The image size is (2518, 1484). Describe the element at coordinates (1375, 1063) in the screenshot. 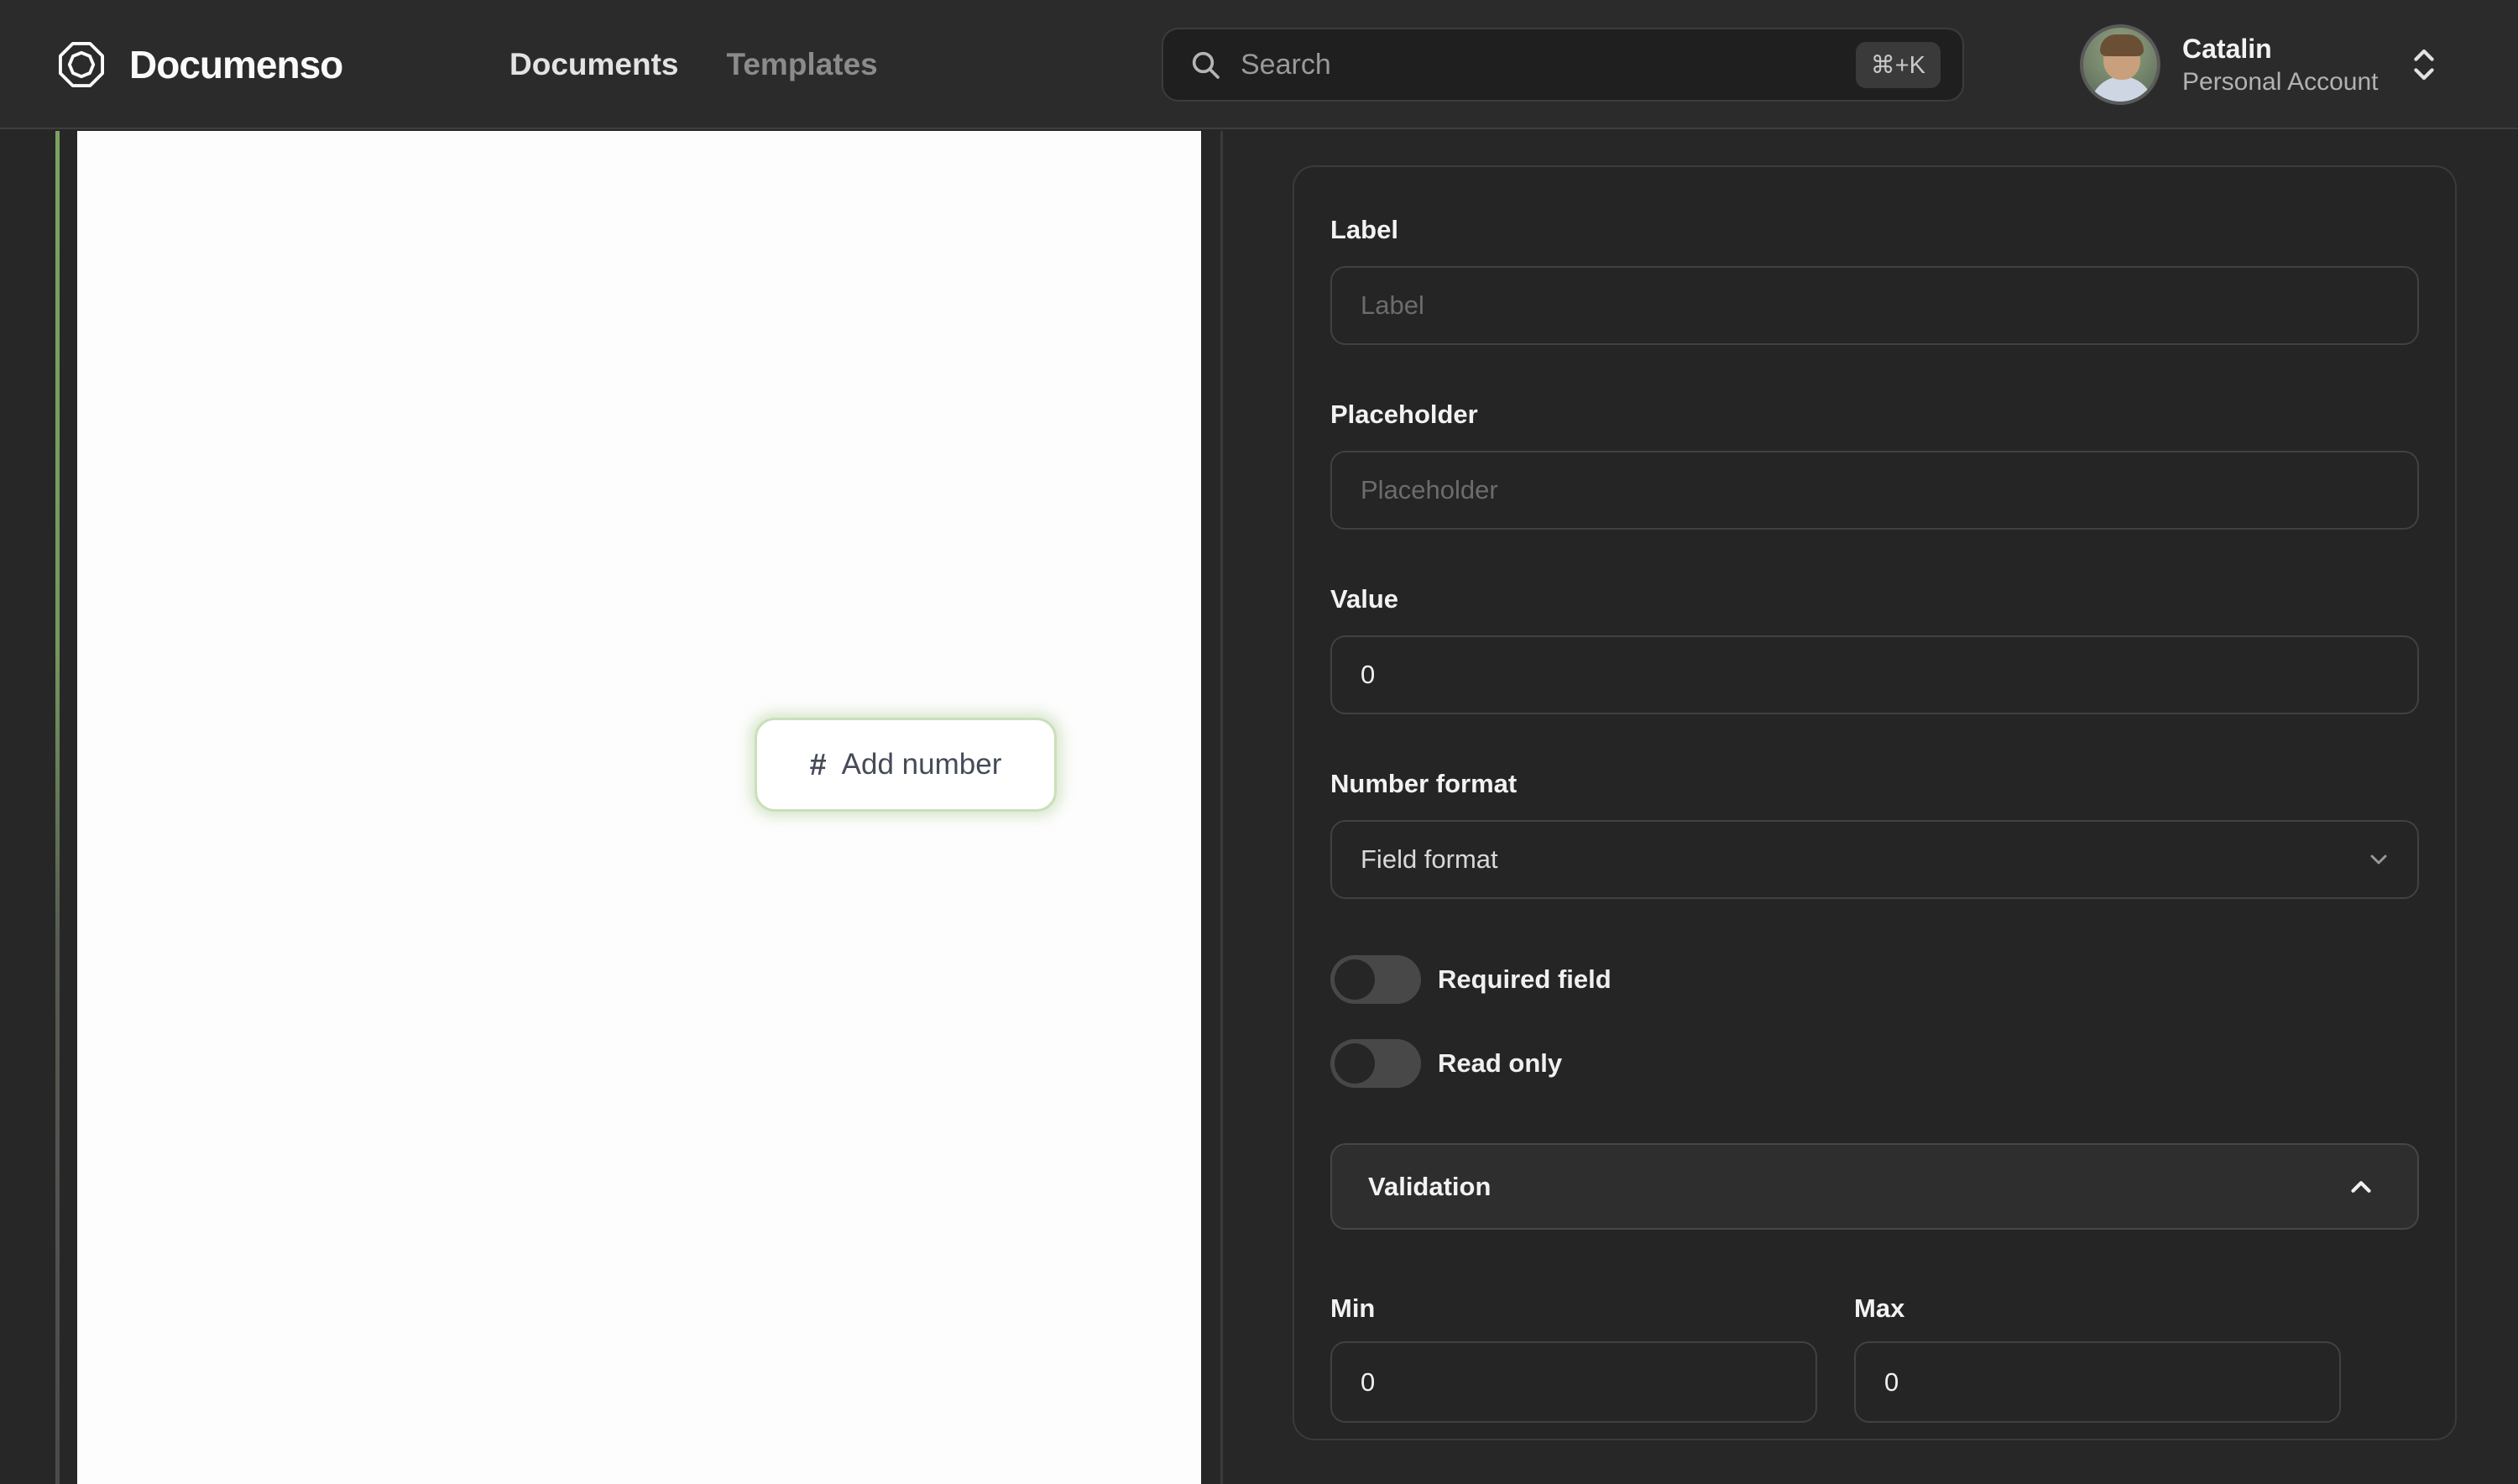

I see `read-only-toggle` at that location.